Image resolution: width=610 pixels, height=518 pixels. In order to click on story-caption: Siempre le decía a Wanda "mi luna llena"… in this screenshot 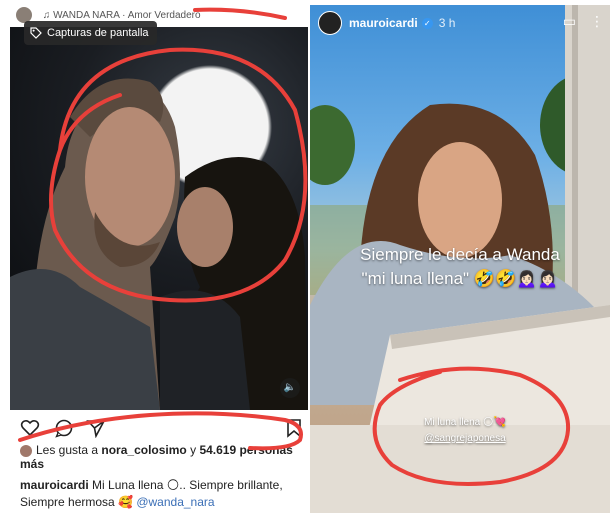, I will do `click(460, 267)`.